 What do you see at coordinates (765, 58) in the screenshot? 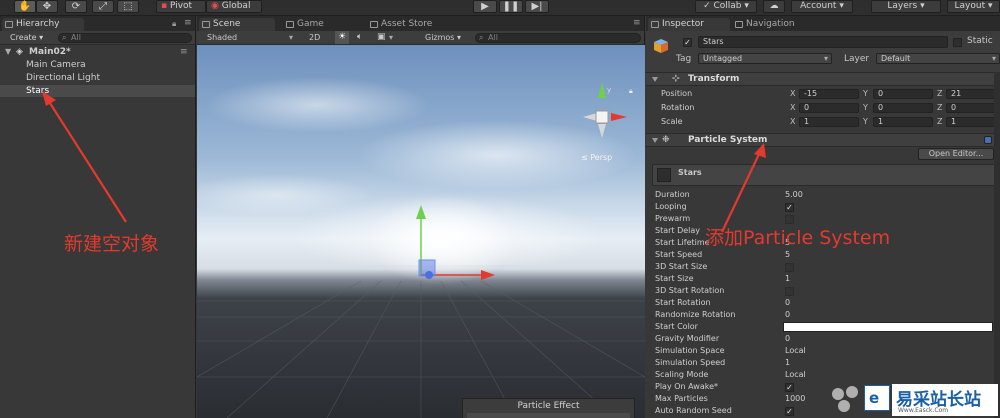
I see `tag-dropdown: Untagged` at bounding box center [765, 58].